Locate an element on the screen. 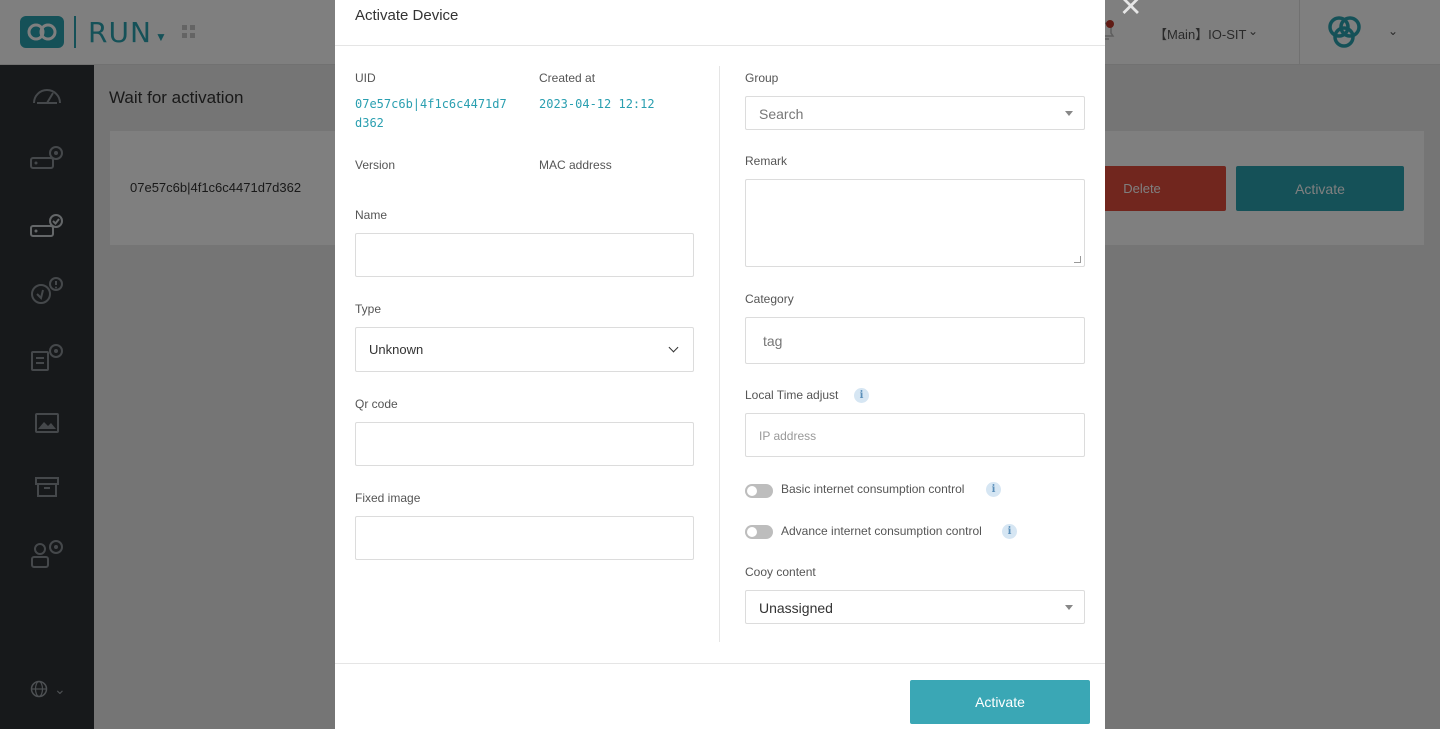  local-time-adjust-label: Local Time adjust is located at coordinates (792, 395).